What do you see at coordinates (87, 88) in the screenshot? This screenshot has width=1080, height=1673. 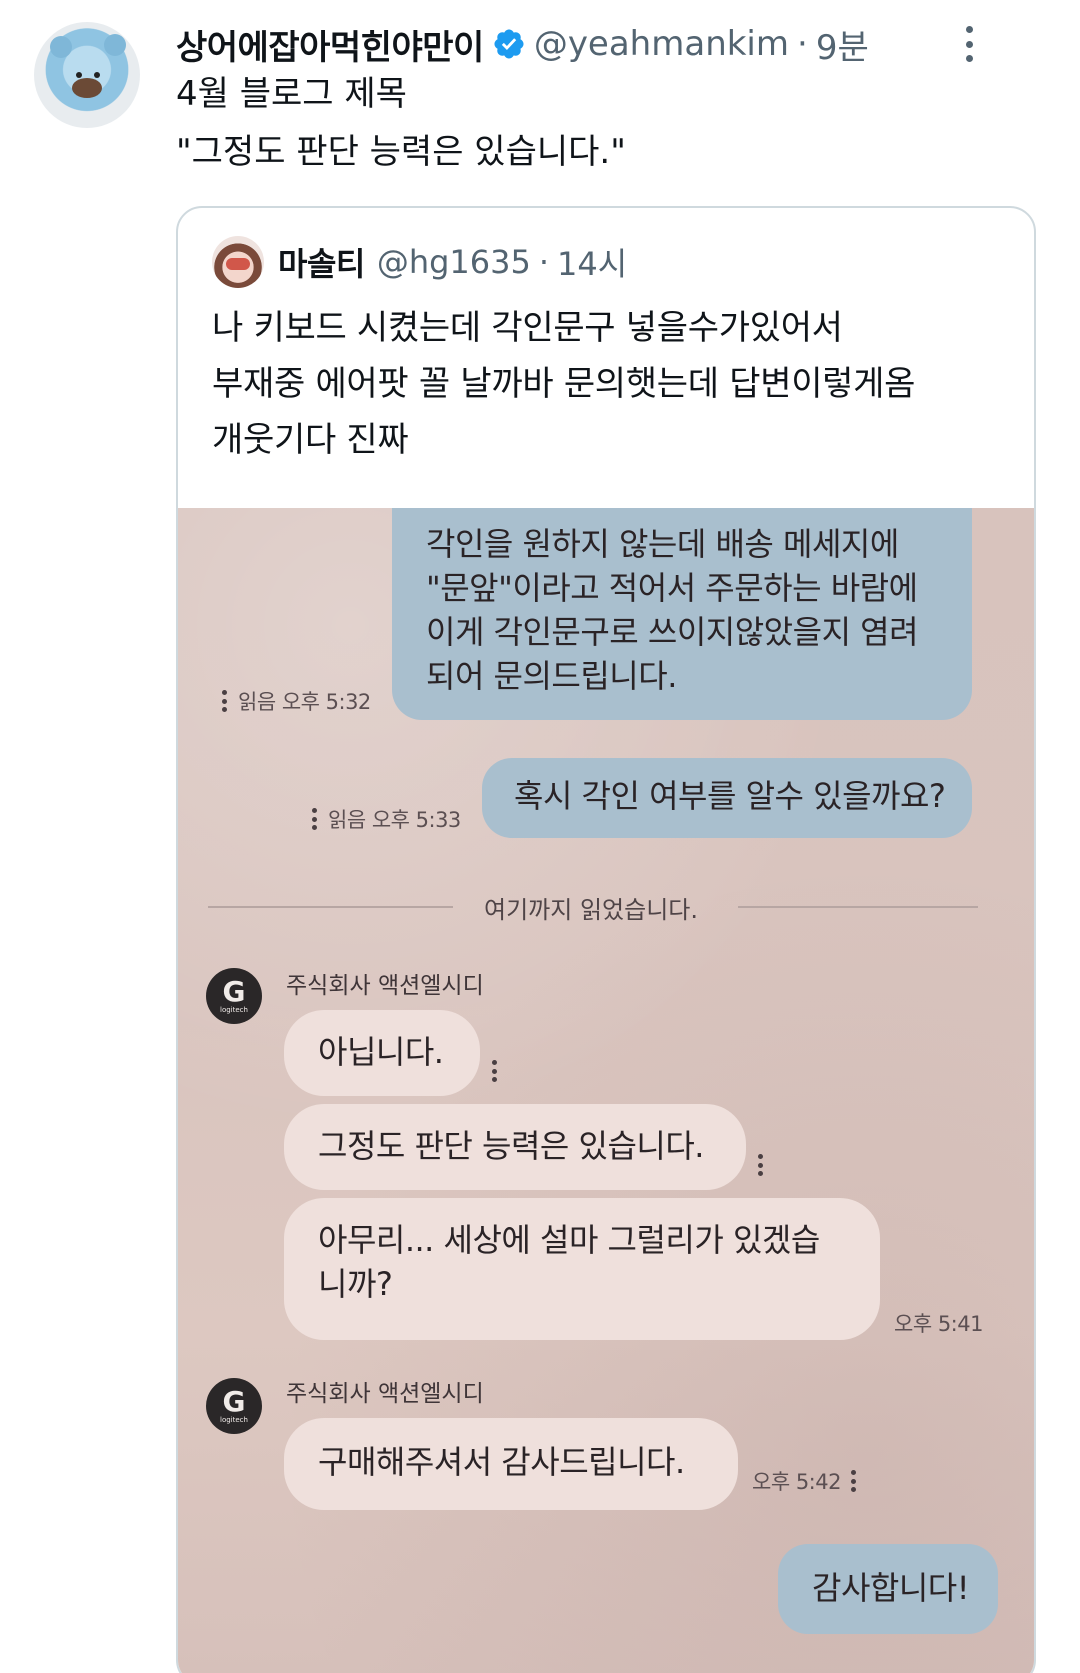 I see `avatar-face` at bounding box center [87, 88].